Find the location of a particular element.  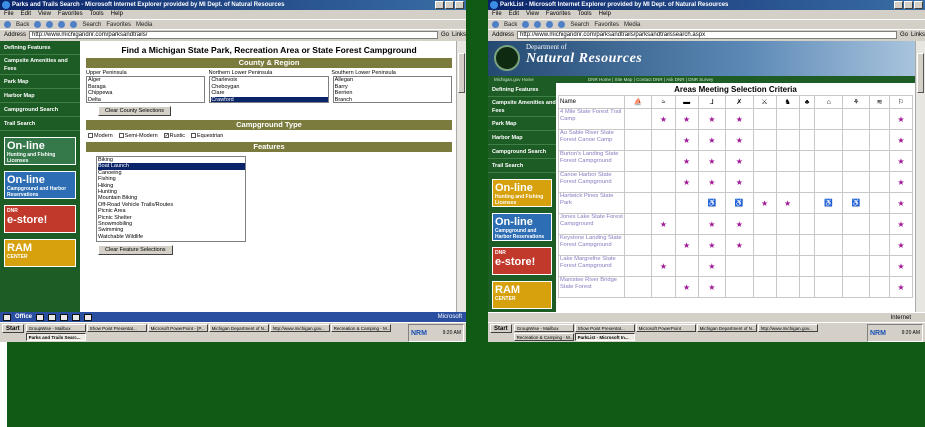

northern-lower-peninsula-list: Charlevoix Cheboygan Clare Crawford is located at coordinates (269, 89).